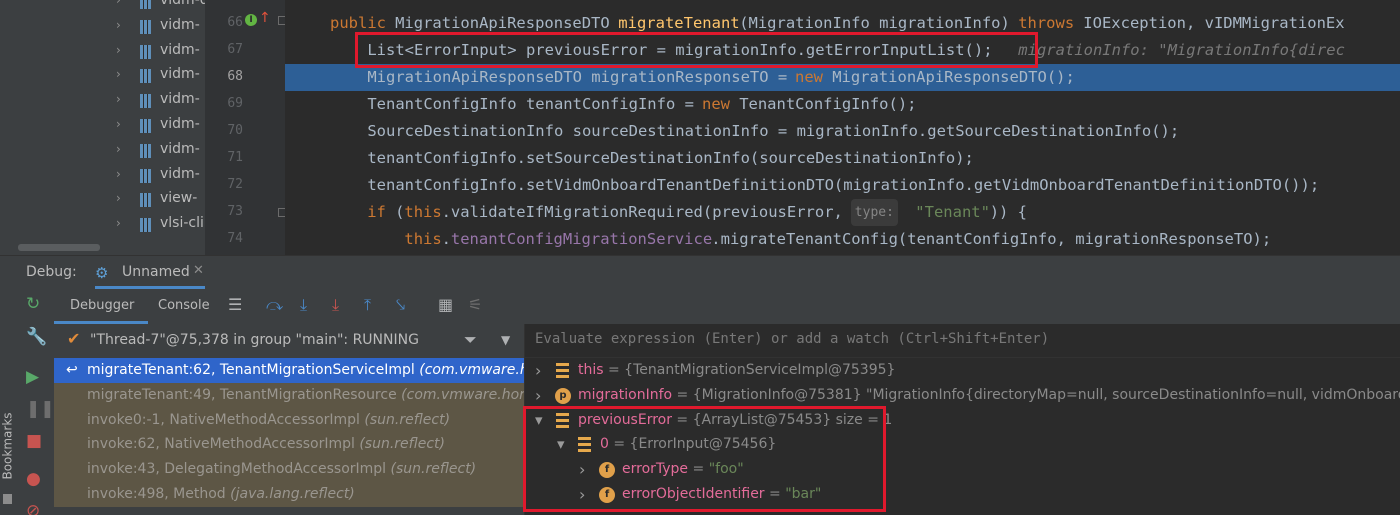 The height and width of the screenshot is (515, 1400). I want to click on variable-text: errorObjectIdentifier = "bar", so click(721, 494).